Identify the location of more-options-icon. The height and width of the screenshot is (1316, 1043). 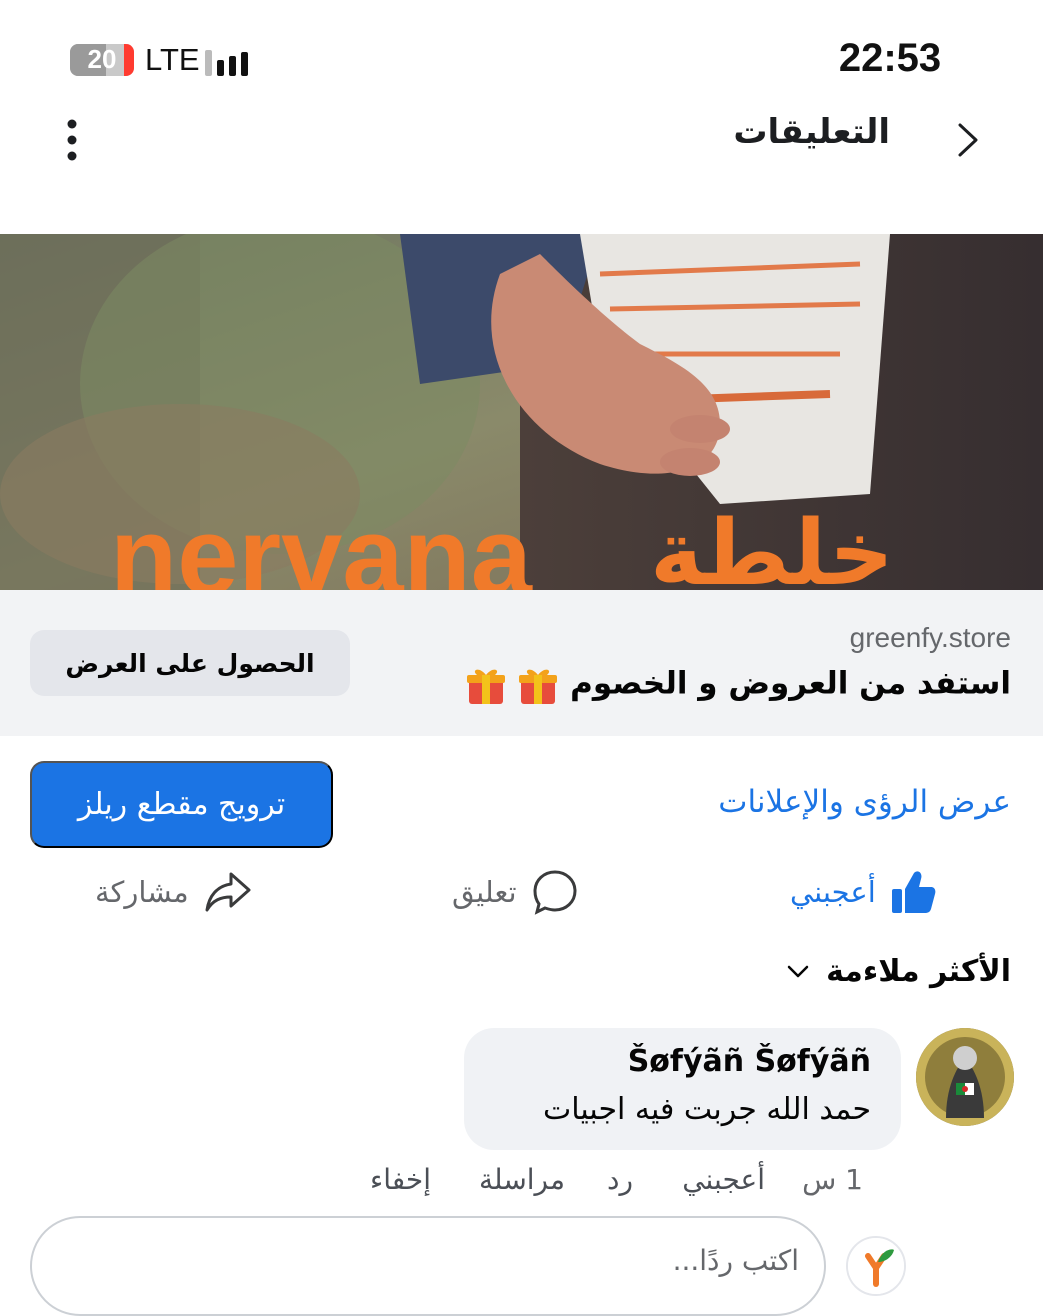
(72, 140).